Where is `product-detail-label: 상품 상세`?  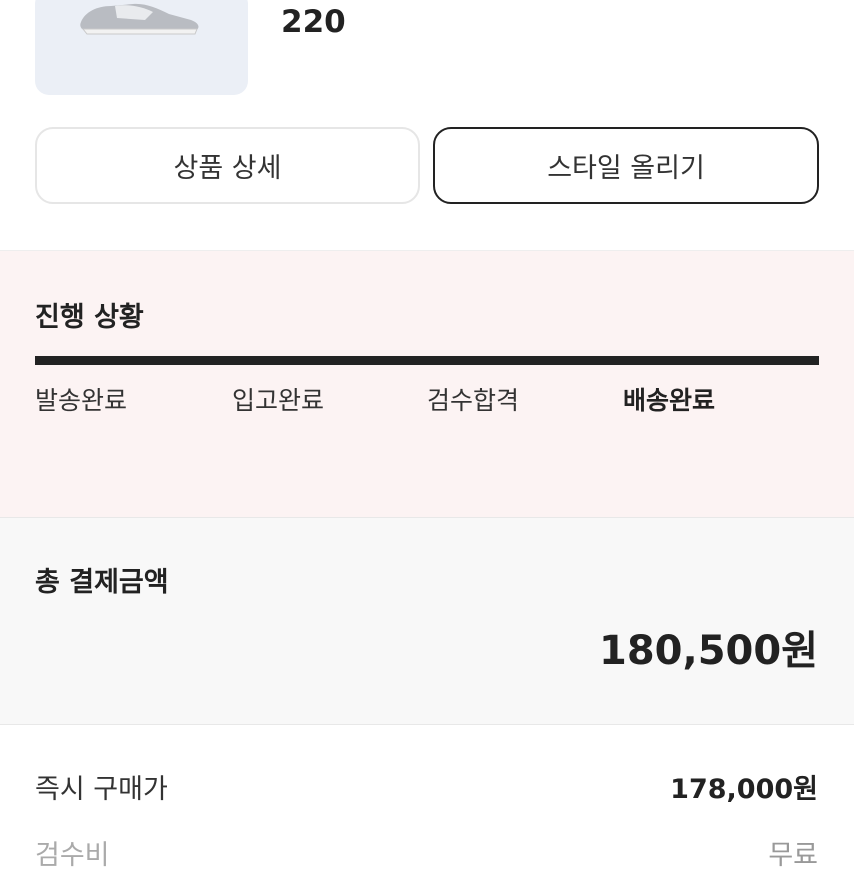 product-detail-label: 상품 상세 is located at coordinates (227, 168).